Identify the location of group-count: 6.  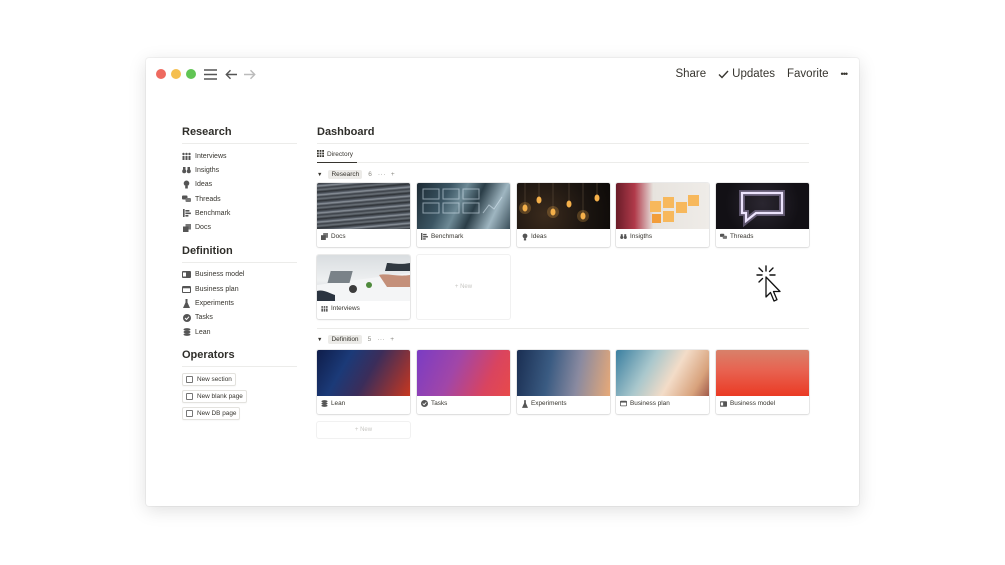
(370, 174).